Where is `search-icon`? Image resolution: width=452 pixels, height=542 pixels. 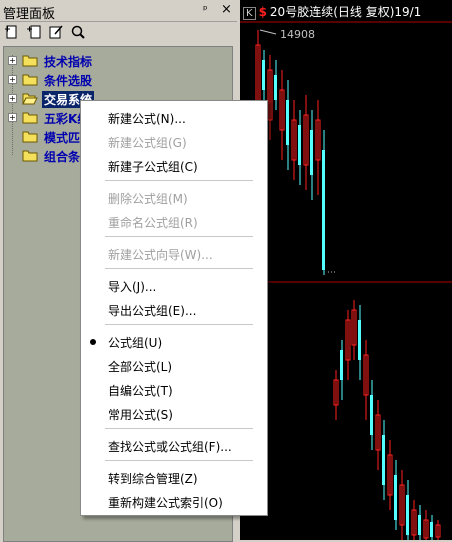
search-icon is located at coordinates (78, 32).